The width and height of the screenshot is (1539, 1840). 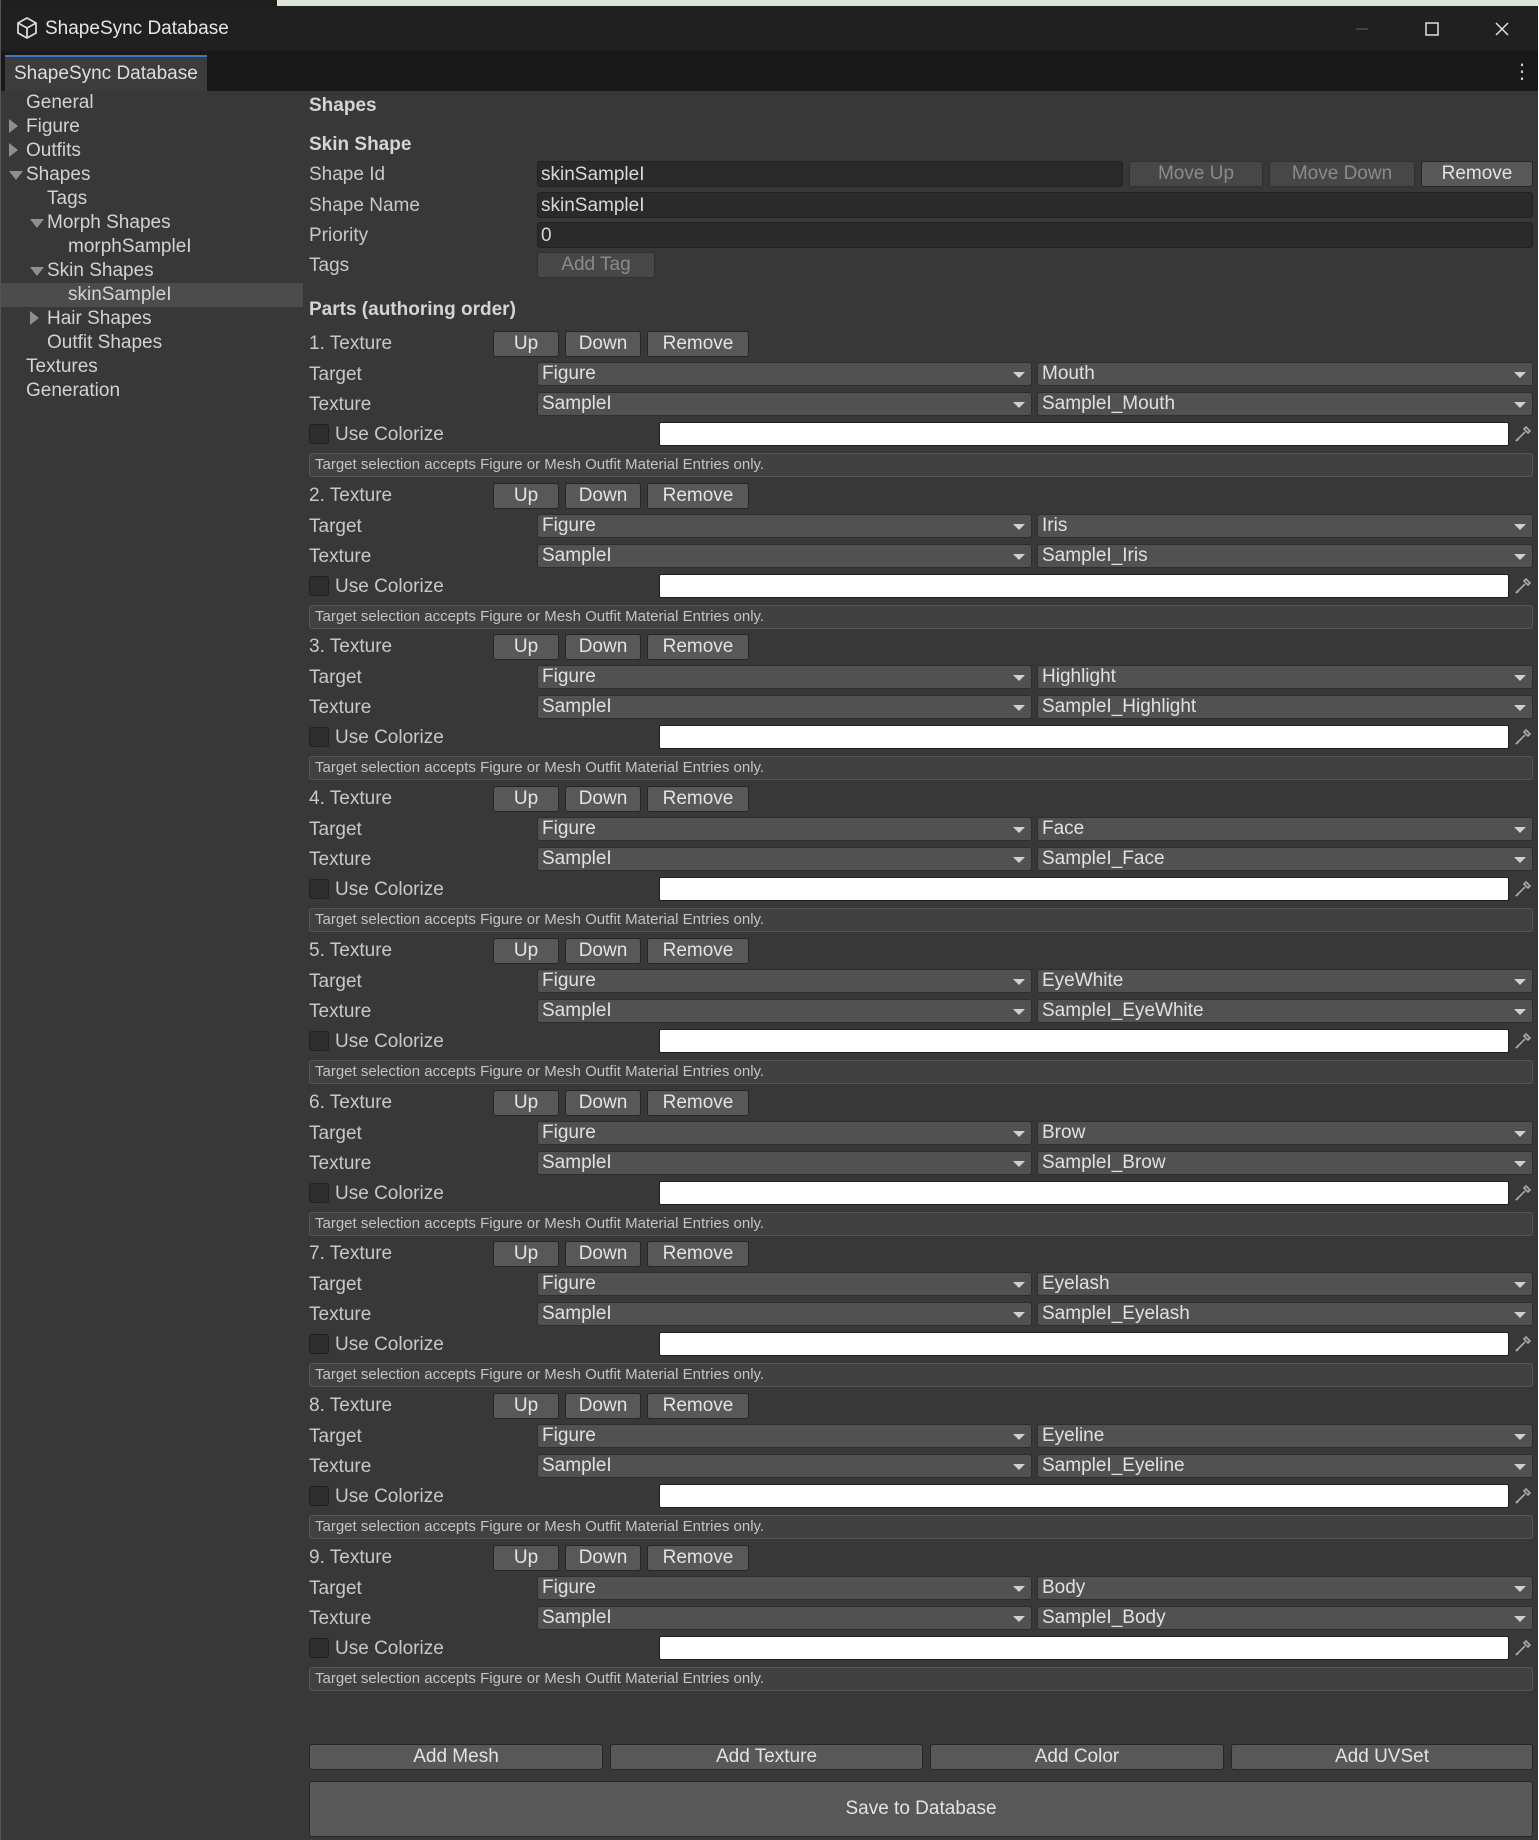 I want to click on target-entry-dropdown: Body, so click(x=1285, y=1588).